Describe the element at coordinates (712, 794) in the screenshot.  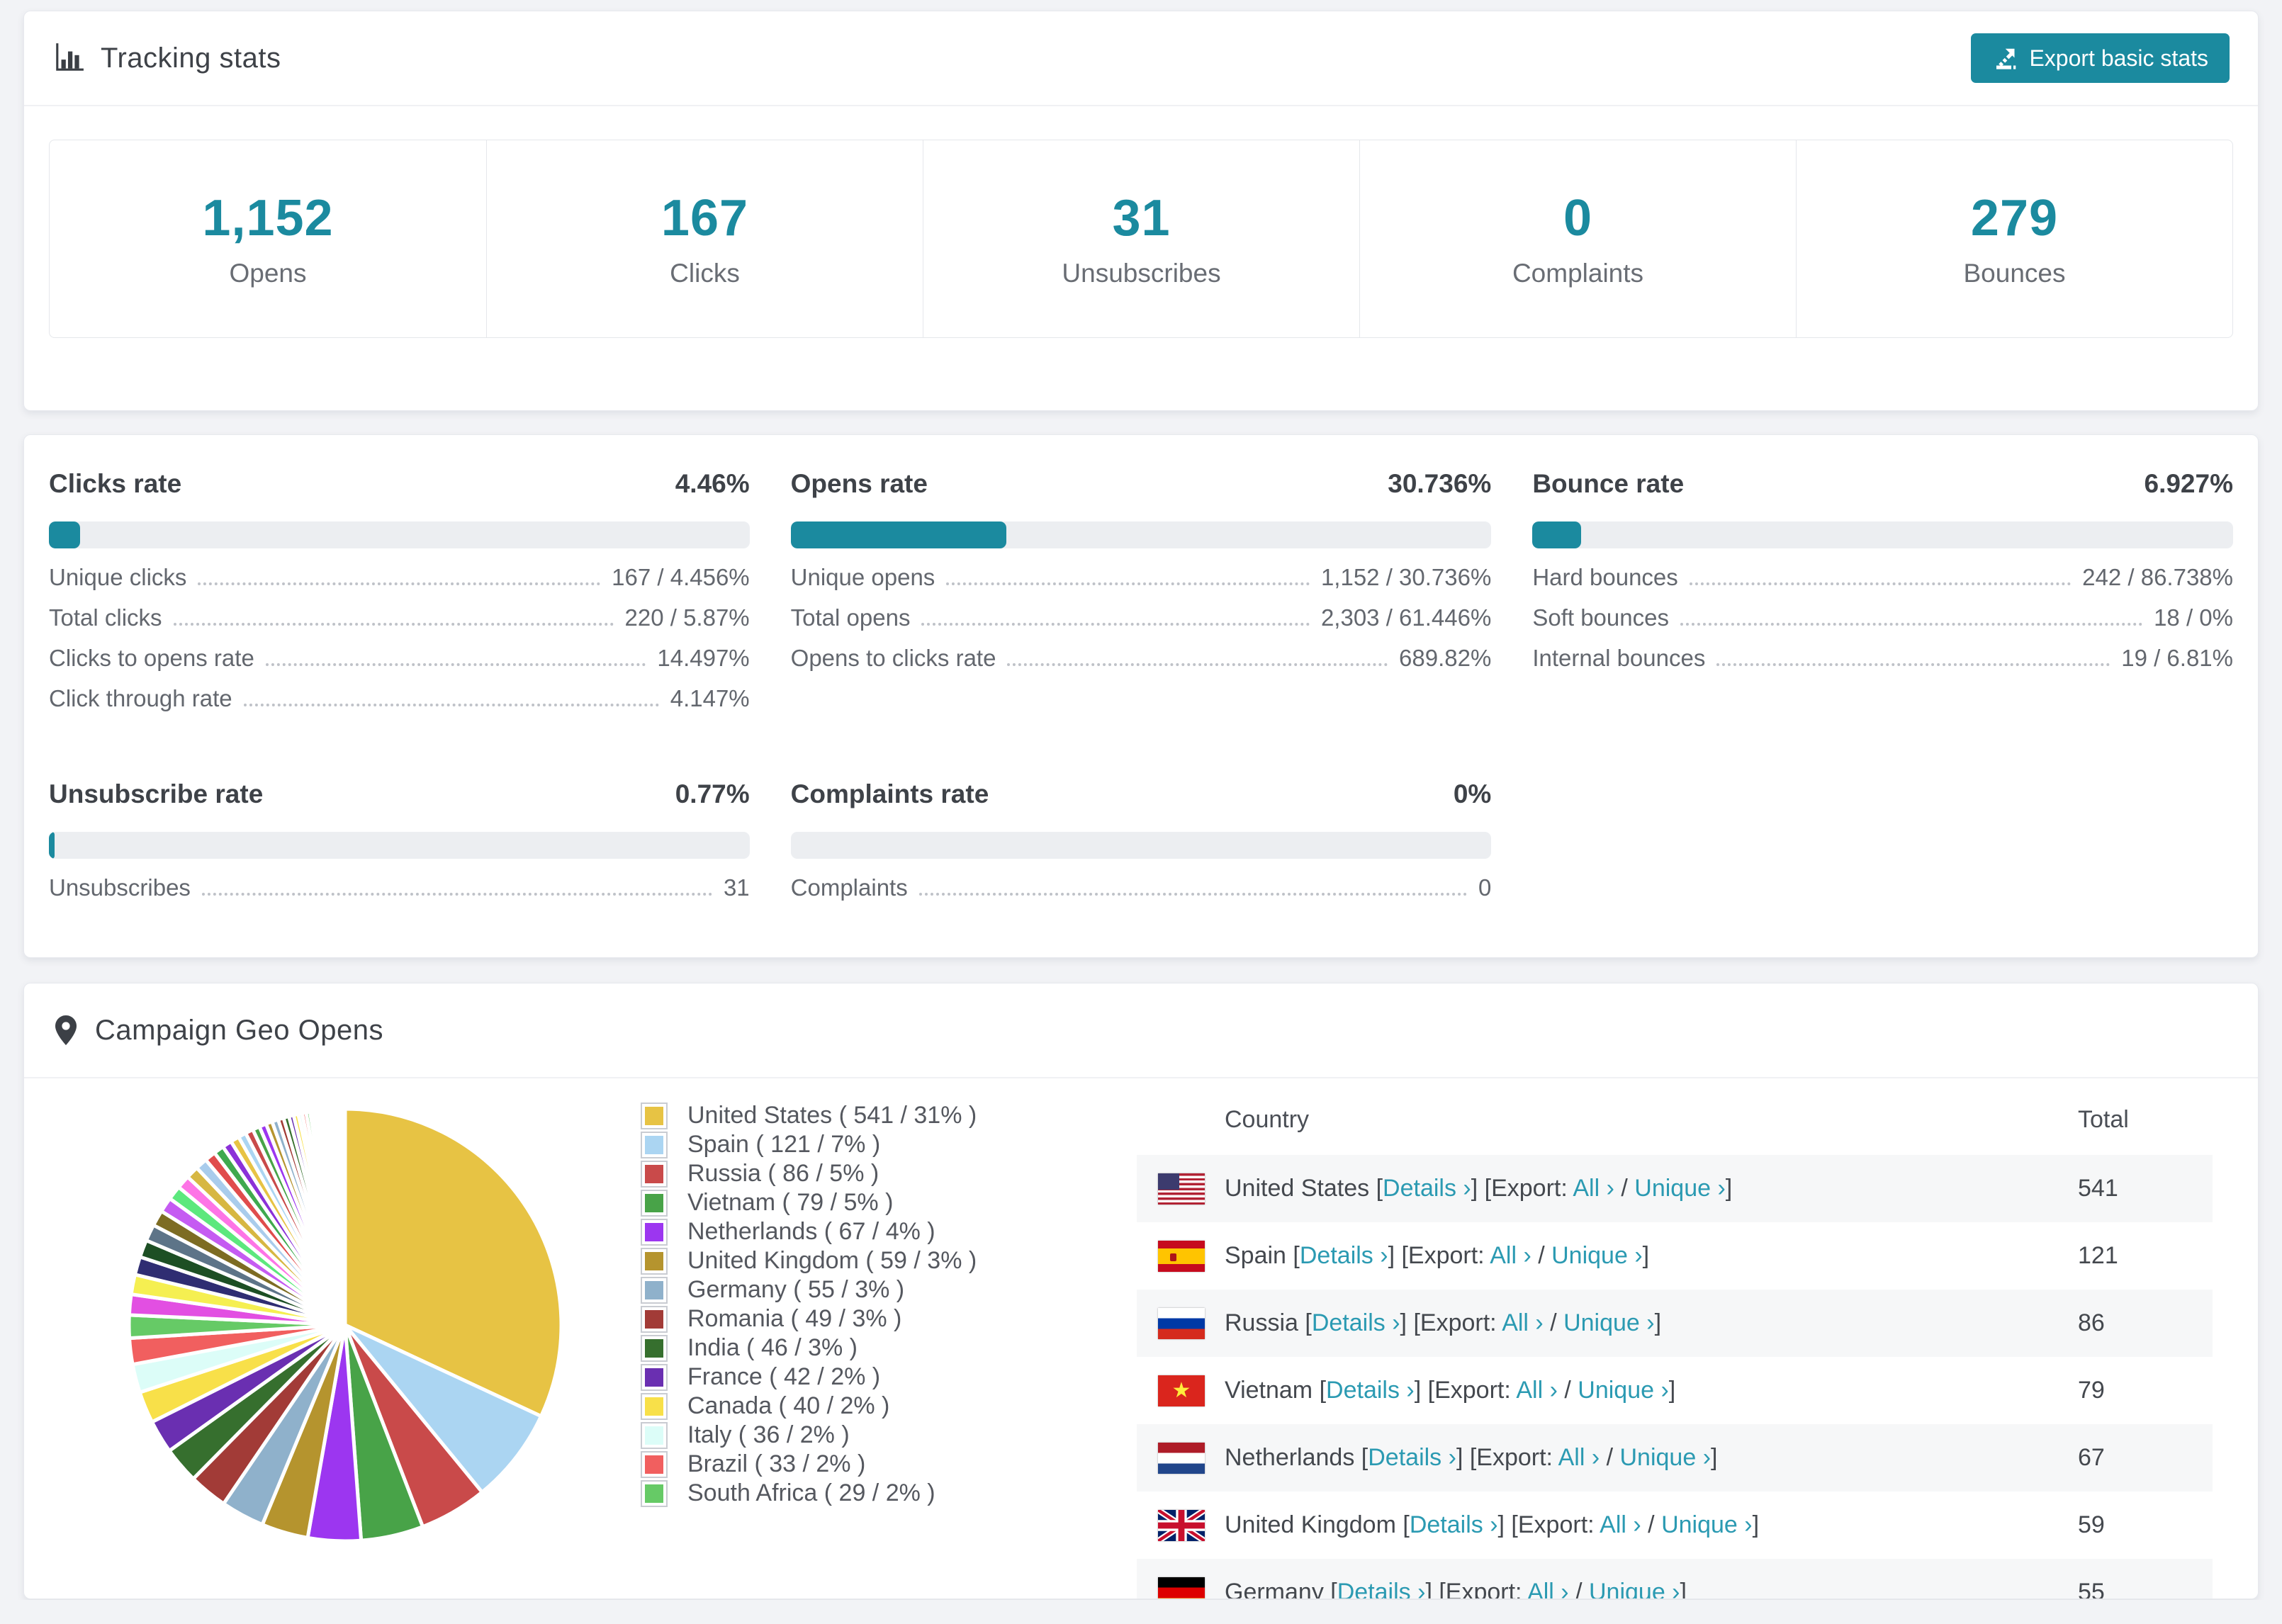
I see `rate-value: 0.77%` at that location.